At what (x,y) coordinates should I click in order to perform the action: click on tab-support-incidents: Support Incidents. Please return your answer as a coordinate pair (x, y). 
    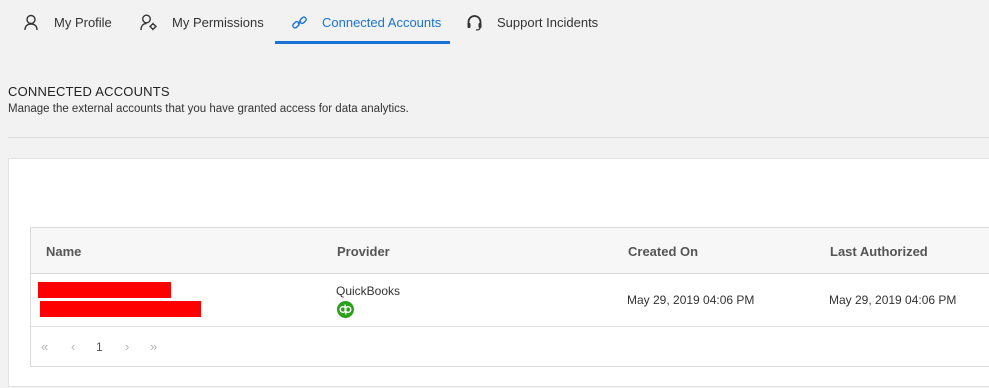
    Looking at the image, I should click on (531, 22).